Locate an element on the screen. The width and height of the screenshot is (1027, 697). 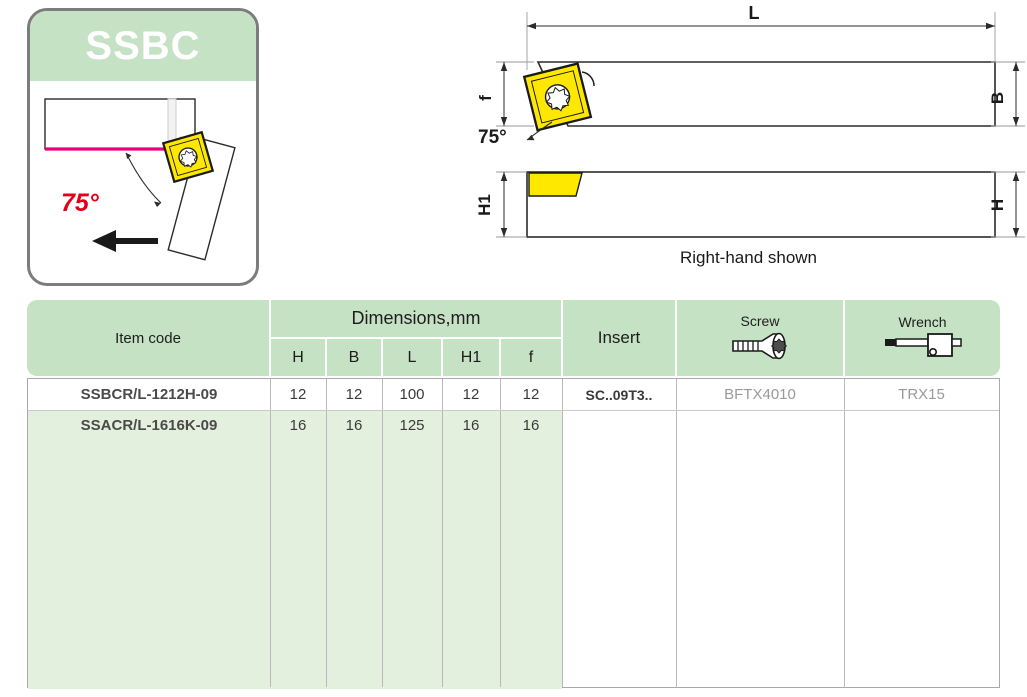
table-row: SSACR/L-1616K-09 is located at coordinates (149, 425).